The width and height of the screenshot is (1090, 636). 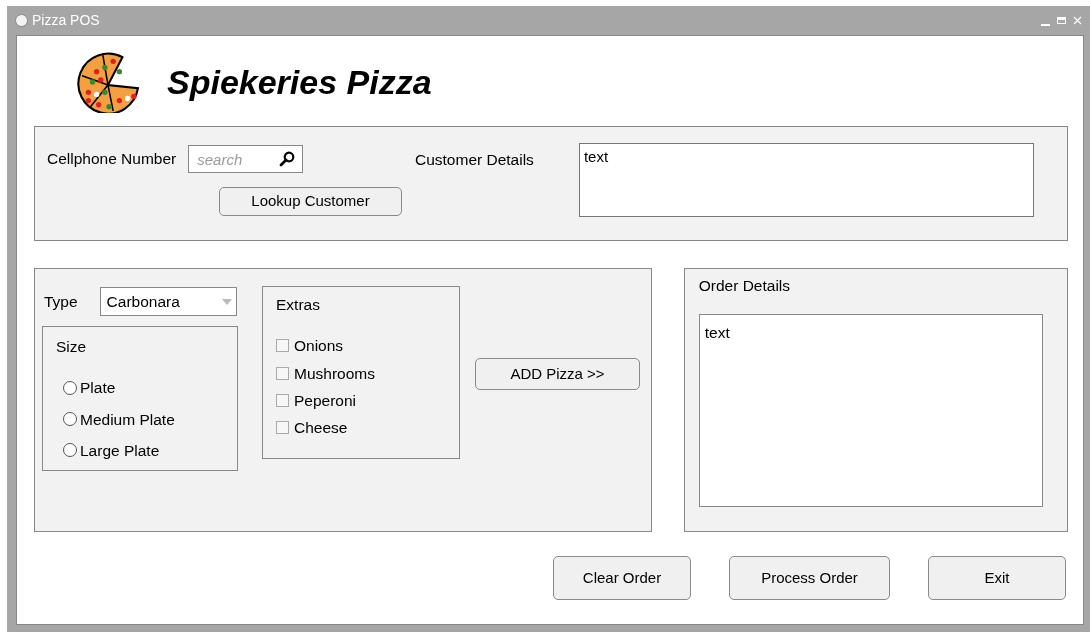 What do you see at coordinates (745, 286) in the screenshot?
I see `order-details-label: Order Details` at bounding box center [745, 286].